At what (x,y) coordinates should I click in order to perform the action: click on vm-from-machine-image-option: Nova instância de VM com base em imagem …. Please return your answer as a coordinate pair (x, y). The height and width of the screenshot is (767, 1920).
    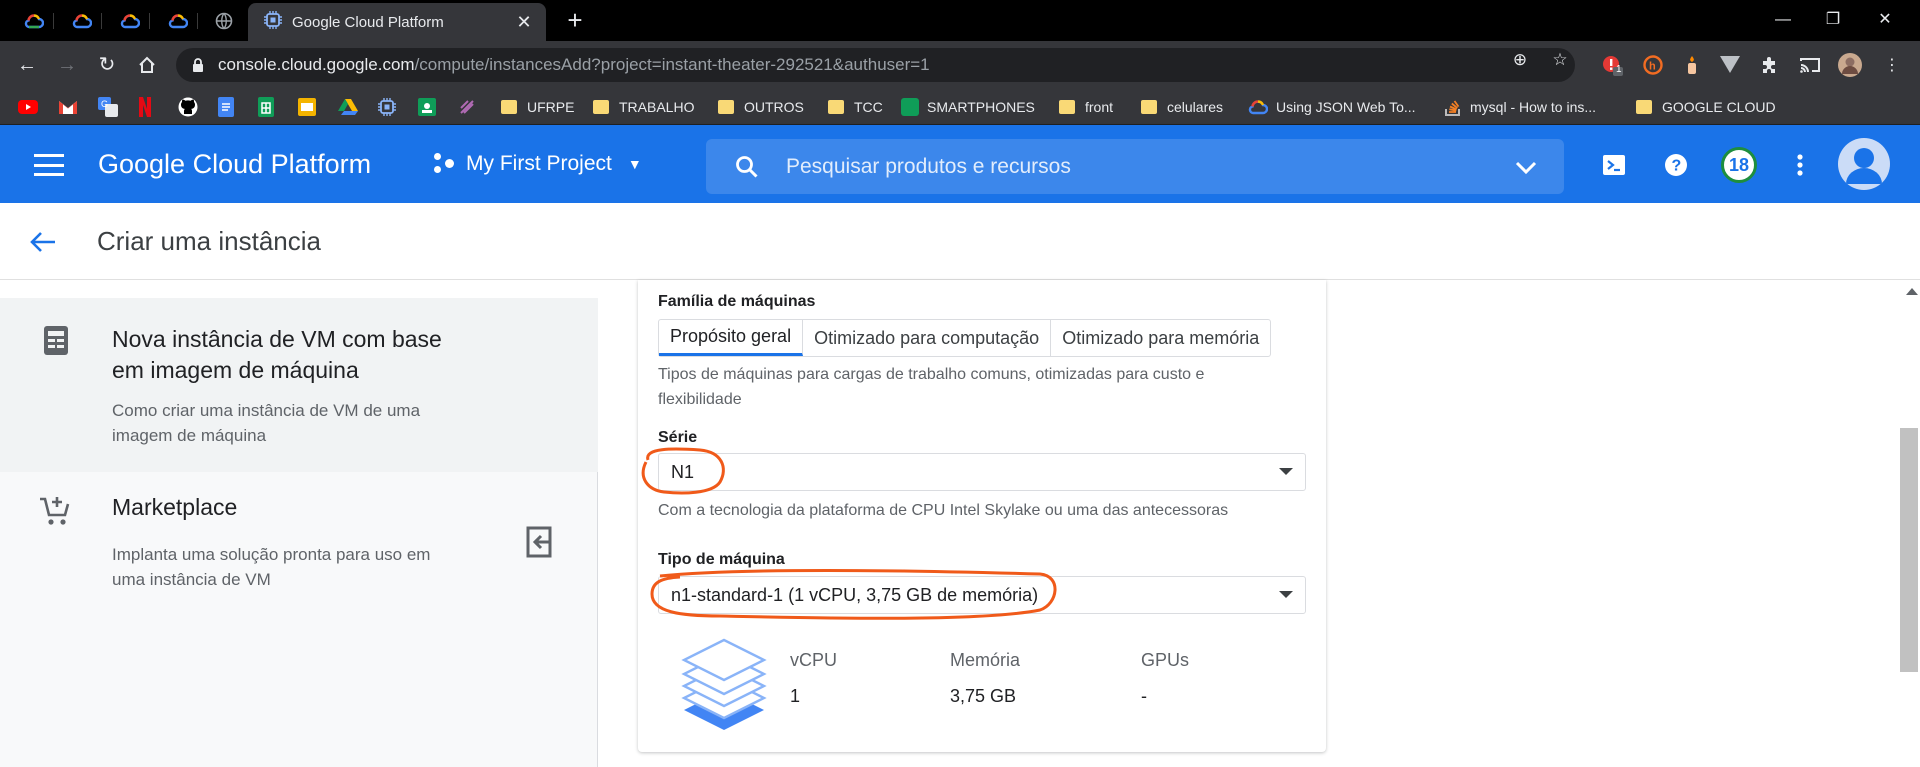
    Looking at the image, I should click on (299, 385).